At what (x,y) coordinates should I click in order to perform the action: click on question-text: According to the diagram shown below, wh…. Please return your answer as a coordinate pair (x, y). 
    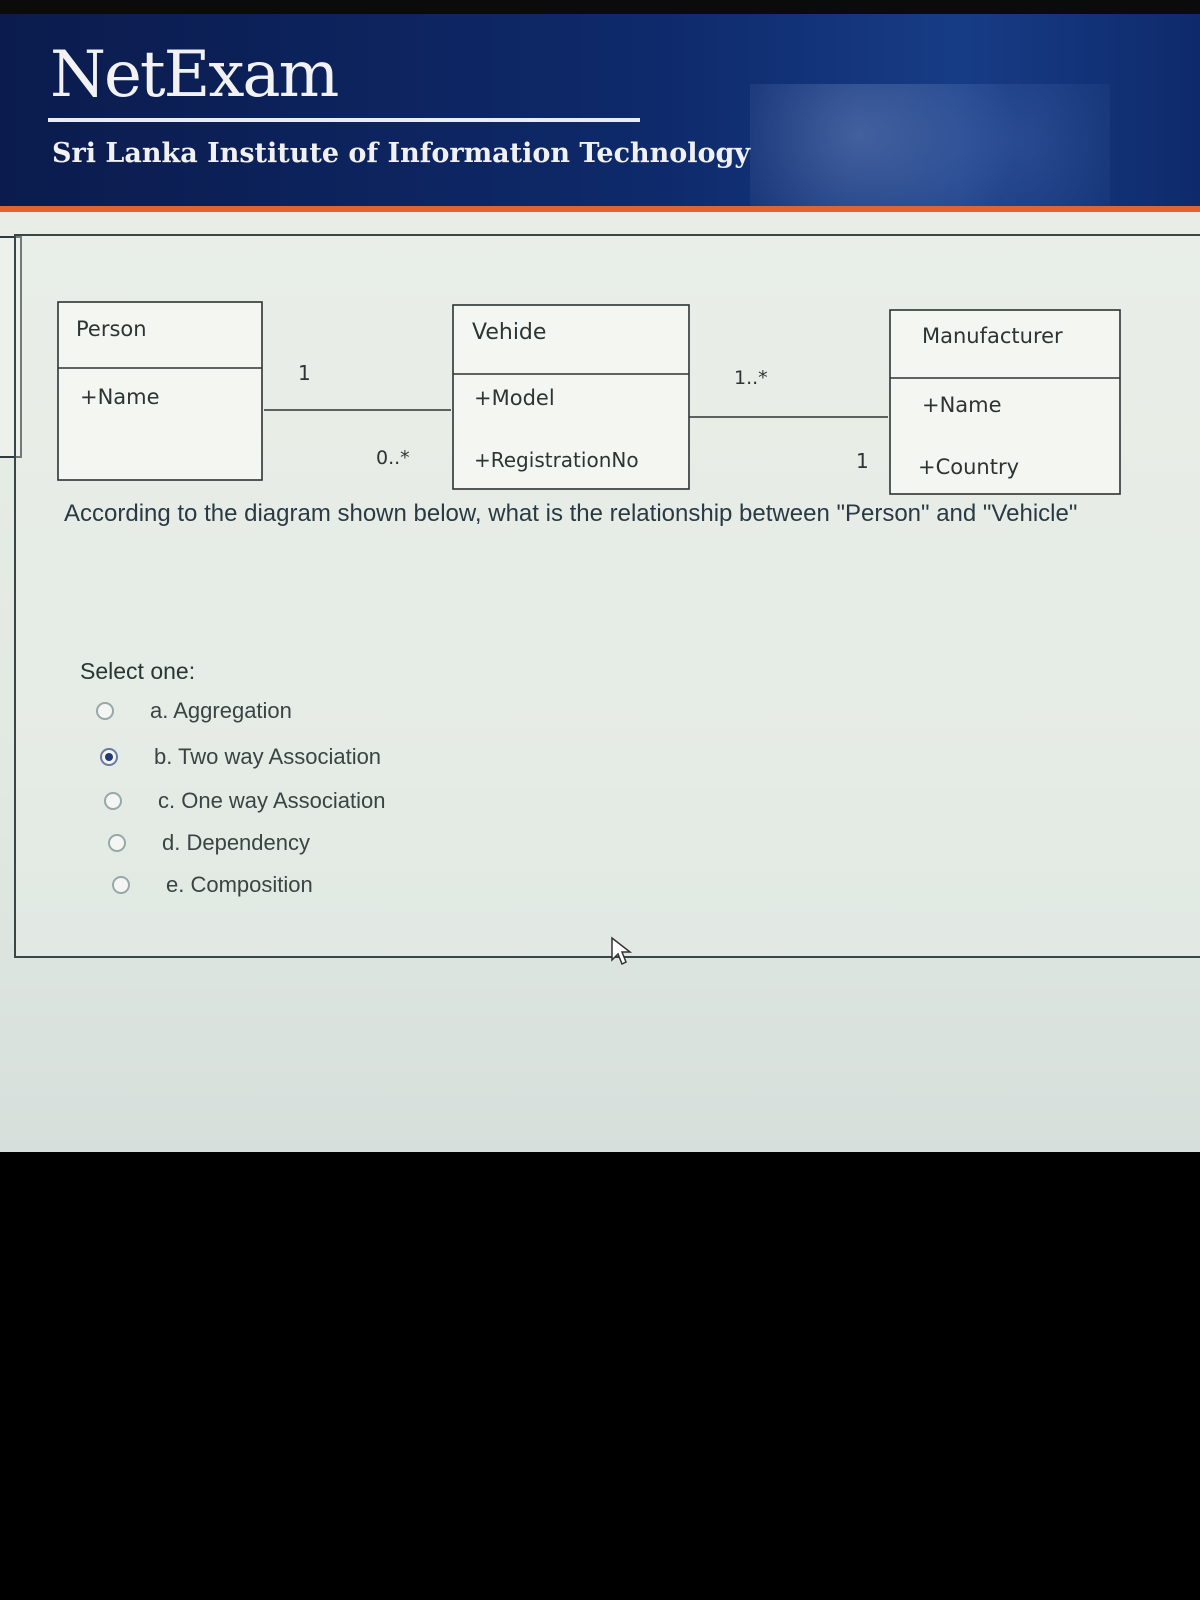
    Looking at the image, I should click on (571, 513).